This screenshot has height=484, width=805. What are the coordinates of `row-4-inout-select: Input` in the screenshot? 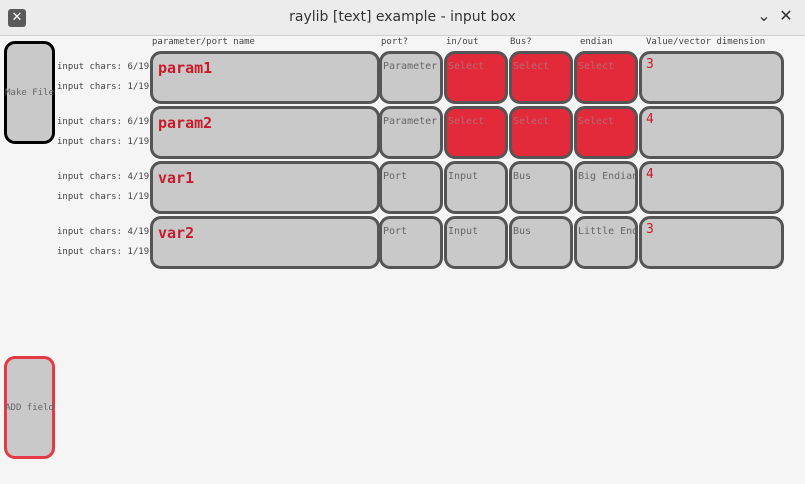 It's located at (476, 242).